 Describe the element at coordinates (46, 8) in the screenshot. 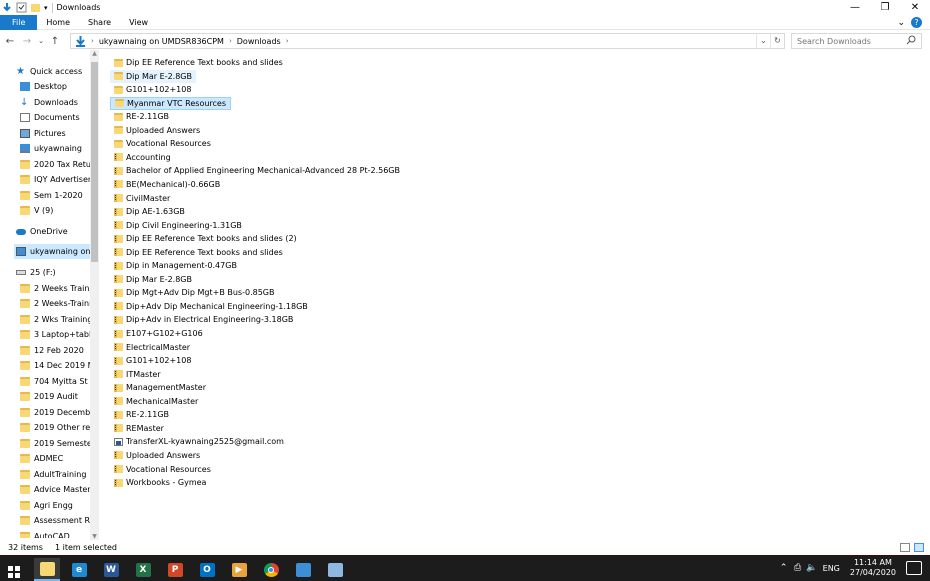

I see `qa-dropdown-icon: ▾` at that location.